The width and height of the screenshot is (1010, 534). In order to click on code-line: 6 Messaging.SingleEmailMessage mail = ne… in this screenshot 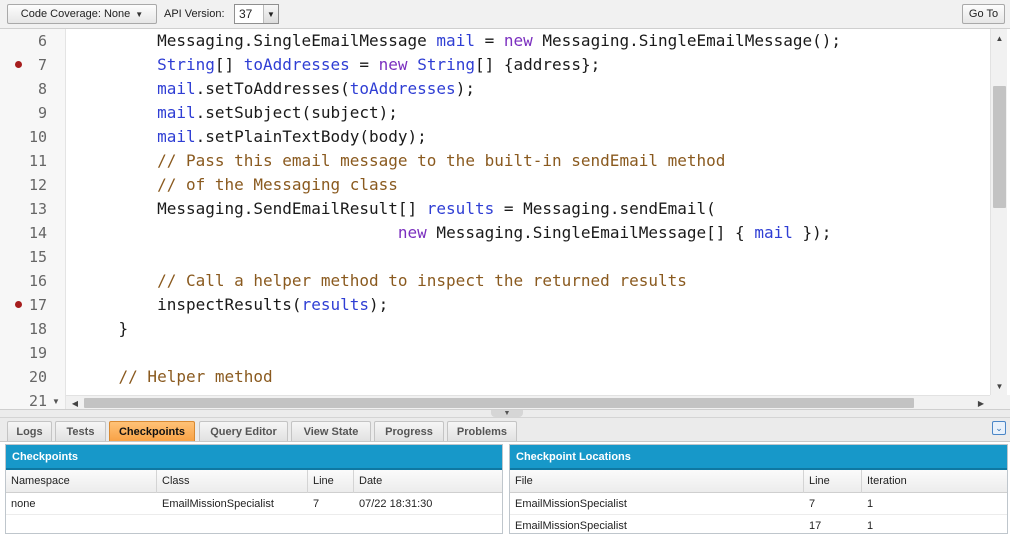, I will do `click(495, 41)`.